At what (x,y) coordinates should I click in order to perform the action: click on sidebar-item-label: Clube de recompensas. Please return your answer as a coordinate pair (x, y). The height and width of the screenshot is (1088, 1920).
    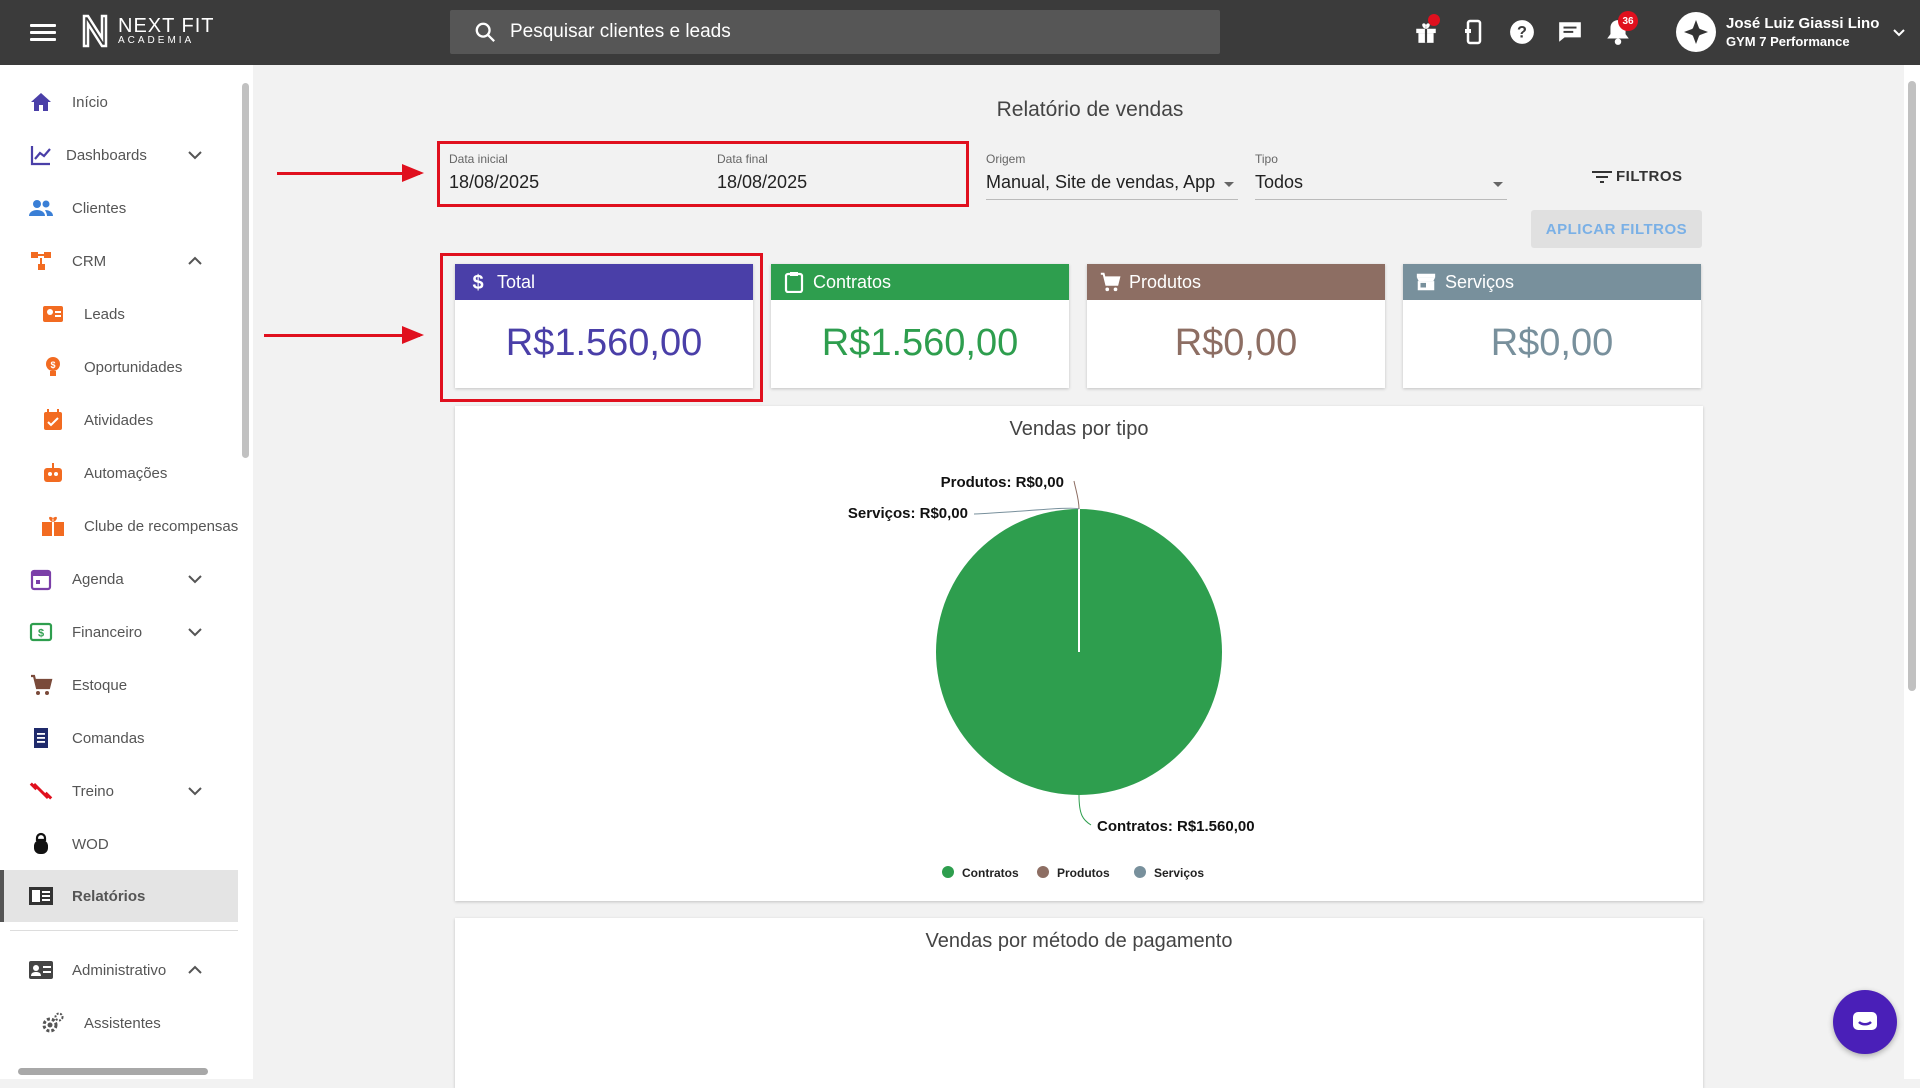
    Looking at the image, I should click on (161, 526).